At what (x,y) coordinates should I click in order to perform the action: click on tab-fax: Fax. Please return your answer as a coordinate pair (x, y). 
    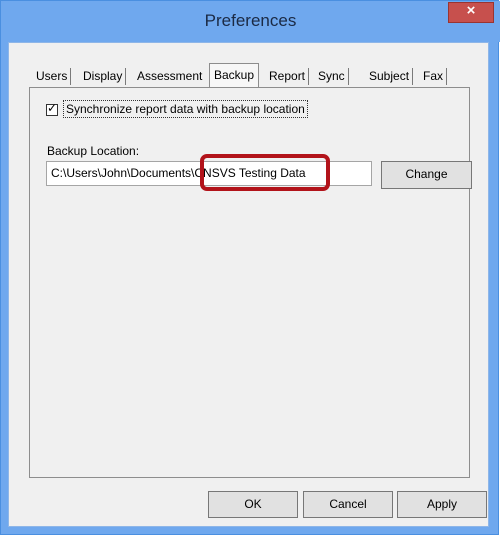
    Looking at the image, I should click on (435, 76).